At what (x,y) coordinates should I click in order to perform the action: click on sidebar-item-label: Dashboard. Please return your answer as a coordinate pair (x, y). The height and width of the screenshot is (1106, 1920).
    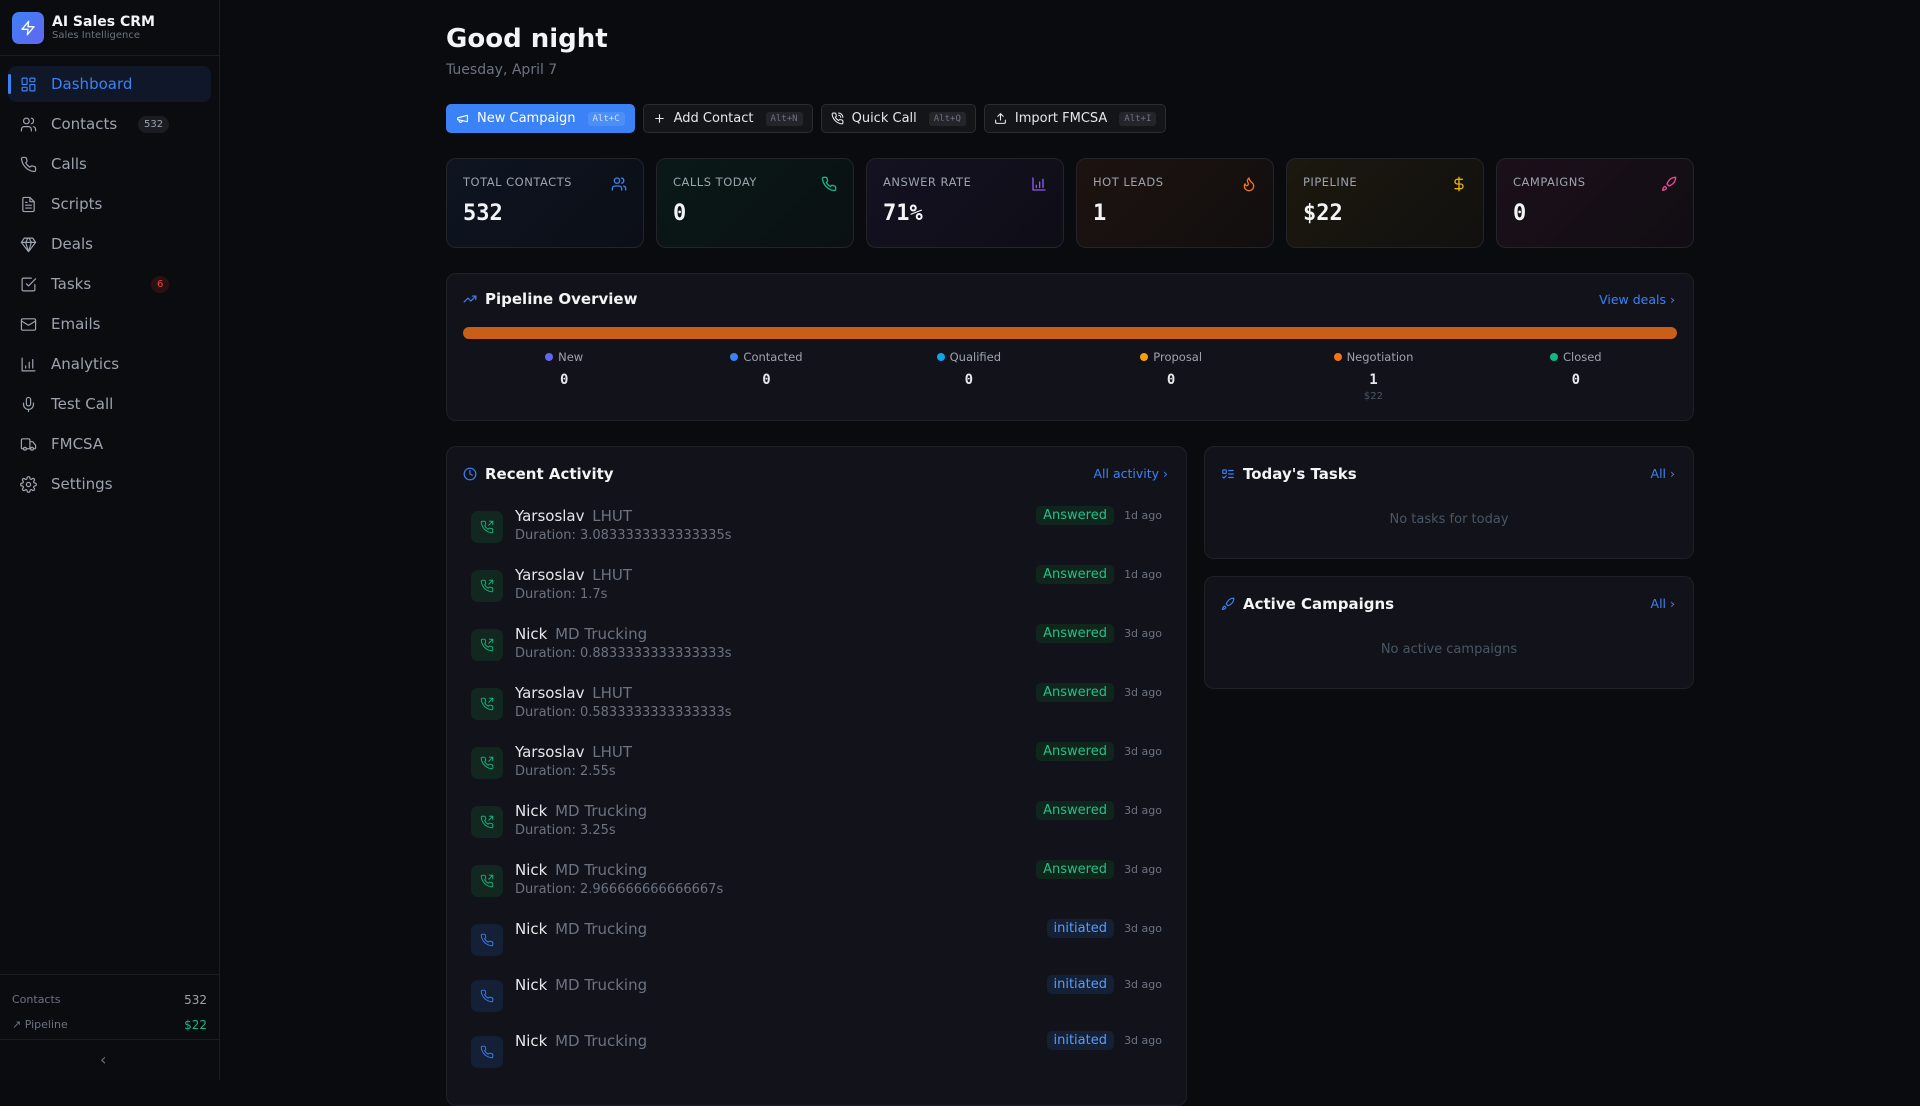
    Looking at the image, I should click on (92, 84).